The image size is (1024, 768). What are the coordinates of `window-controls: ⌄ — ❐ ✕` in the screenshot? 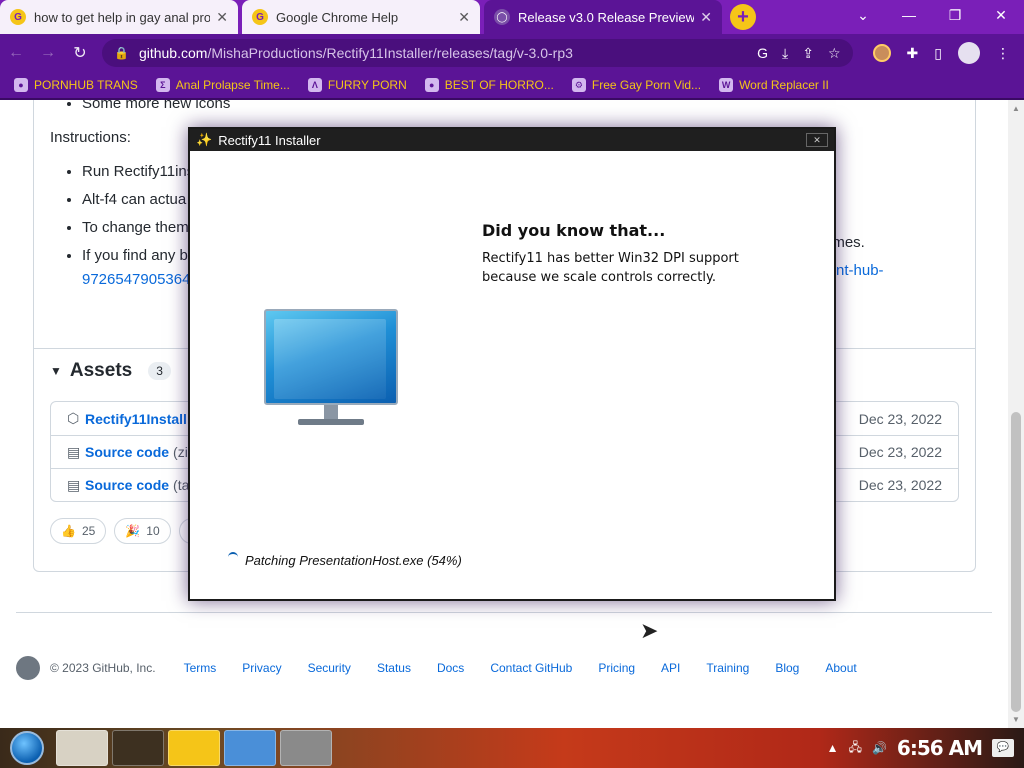 It's located at (932, 15).